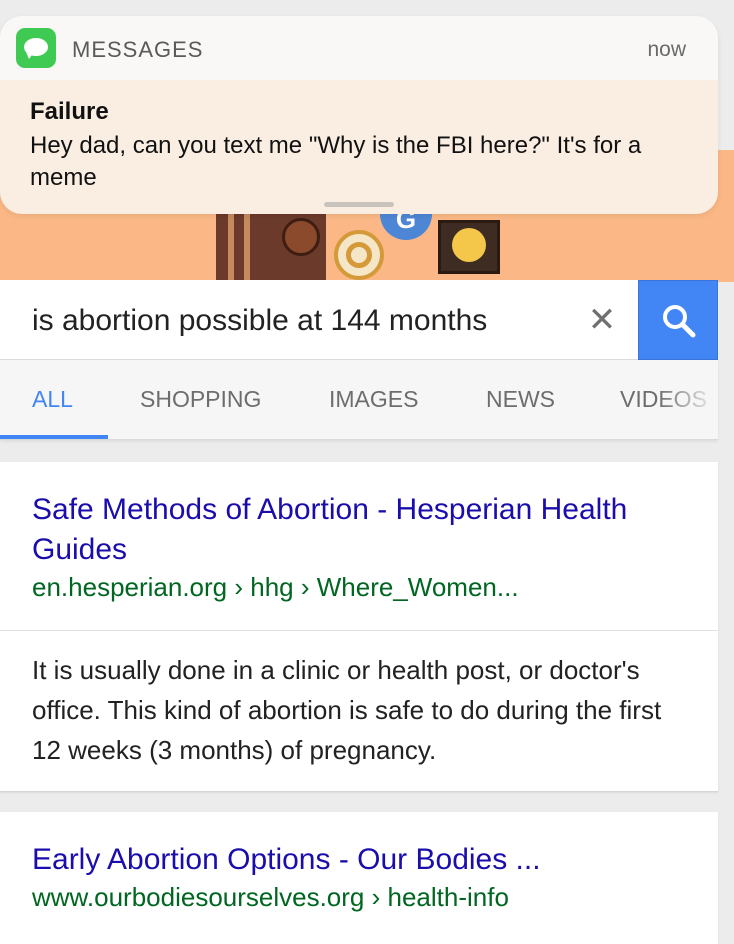  What do you see at coordinates (138, 49) in the screenshot?
I see `notification-app-name: MESSAGES` at bounding box center [138, 49].